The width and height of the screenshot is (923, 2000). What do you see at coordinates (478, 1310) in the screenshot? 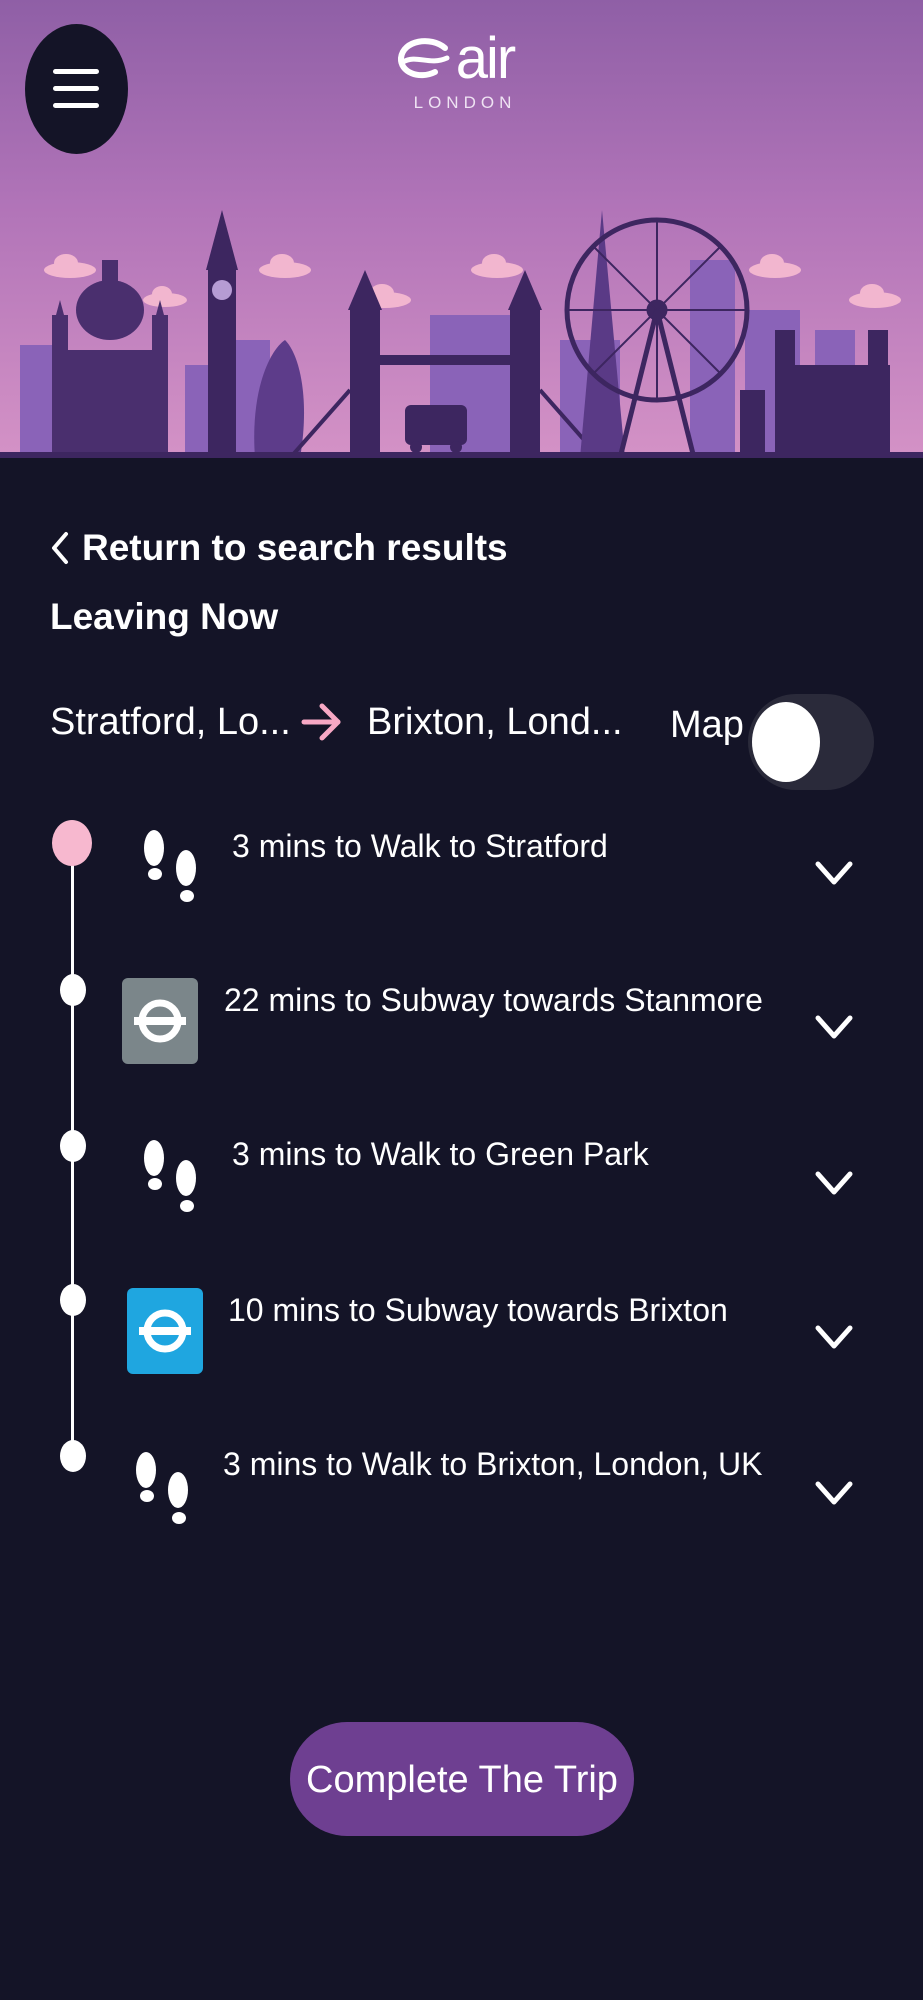
I see `step-description: 10 mins to Subway towards Brixton` at bounding box center [478, 1310].